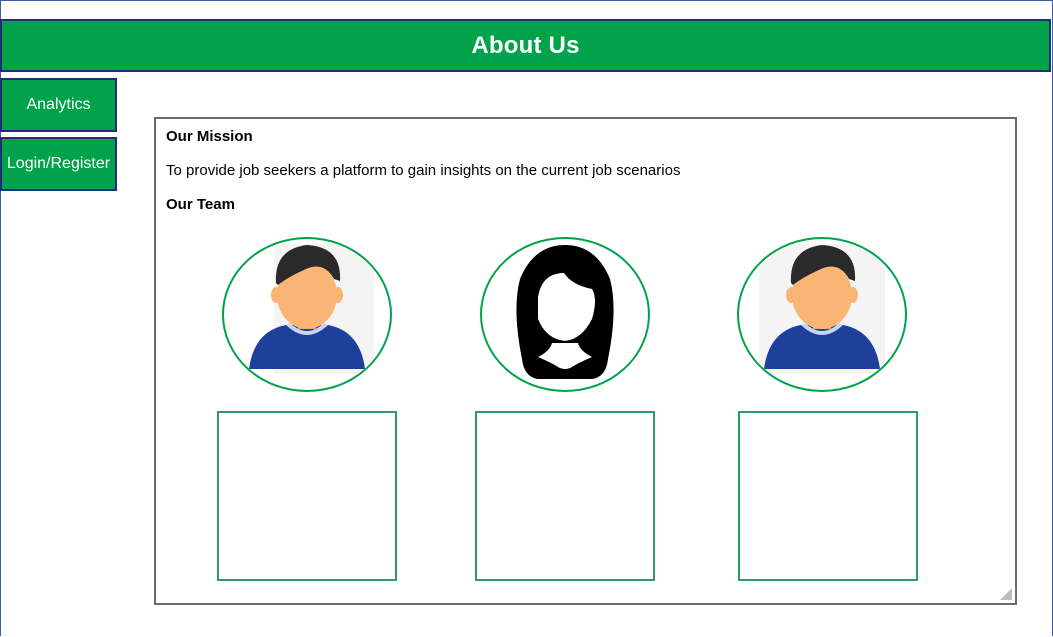  I want to click on team-member-2-card, so click(565, 496).